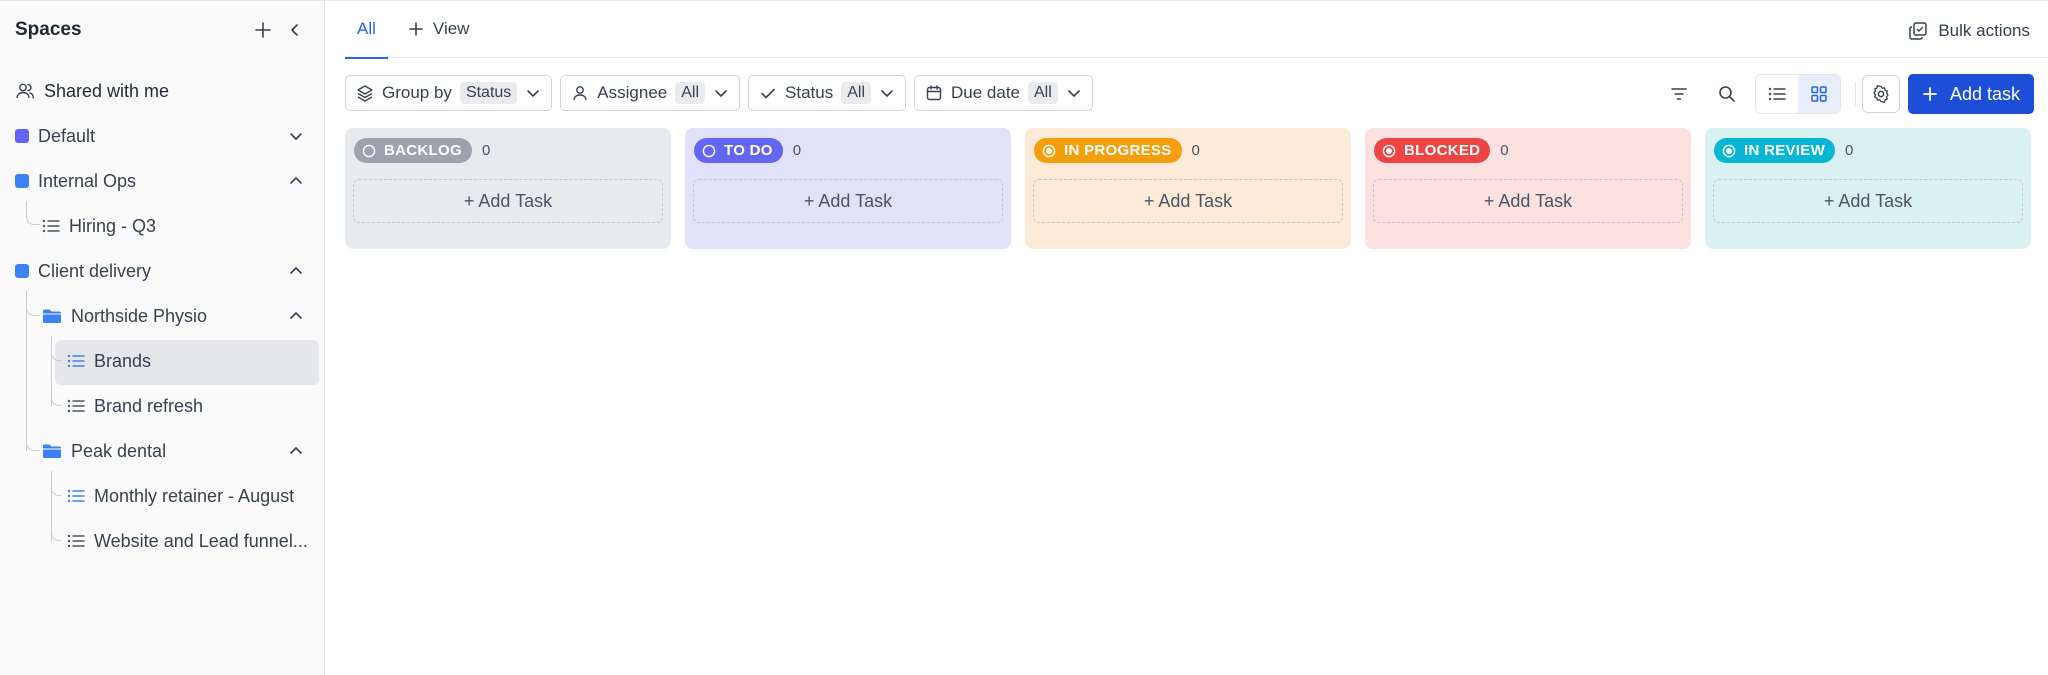  I want to click on bulk-actions-button: Bulk actions, so click(1969, 31).